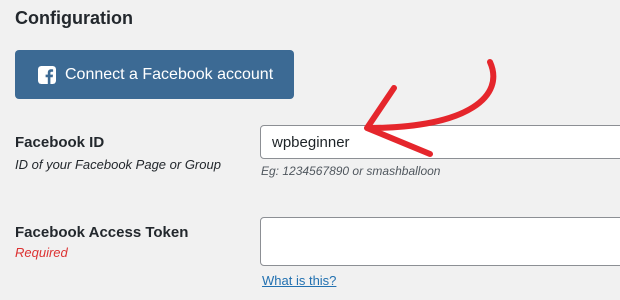 The width and height of the screenshot is (620, 300). I want to click on access-token-input, so click(440, 241).